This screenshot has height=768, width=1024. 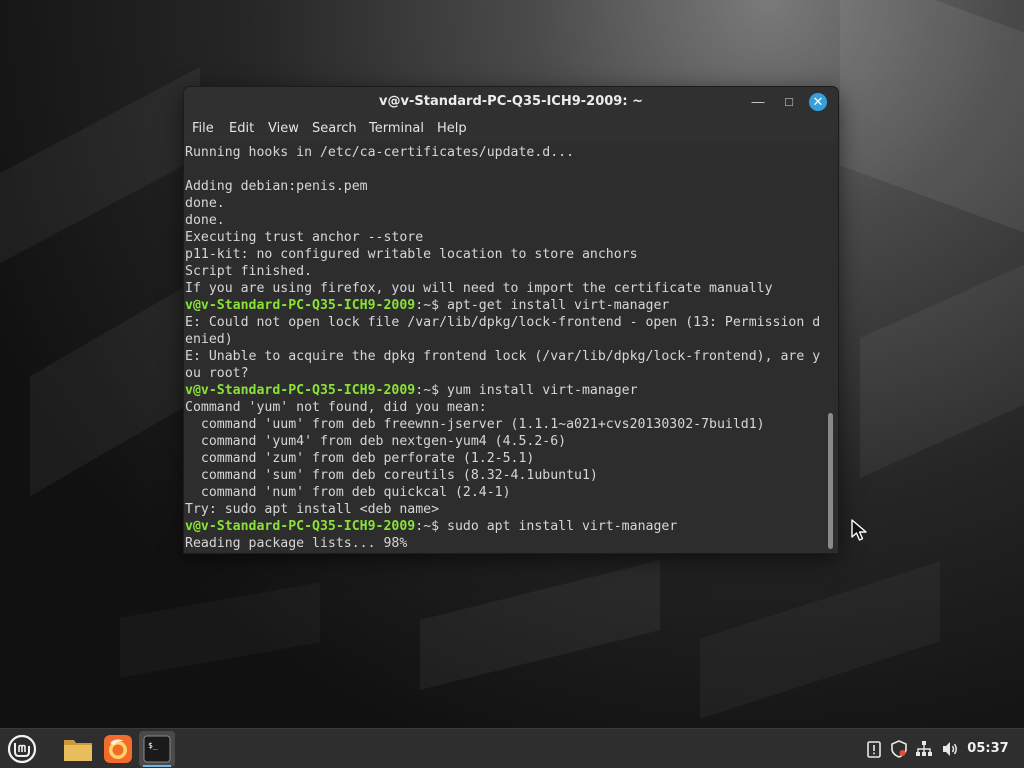 What do you see at coordinates (348, 492) in the screenshot?
I see `terminal-output-line: command 'num' from deb quickcal (2.4-1)` at bounding box center [348, 492].